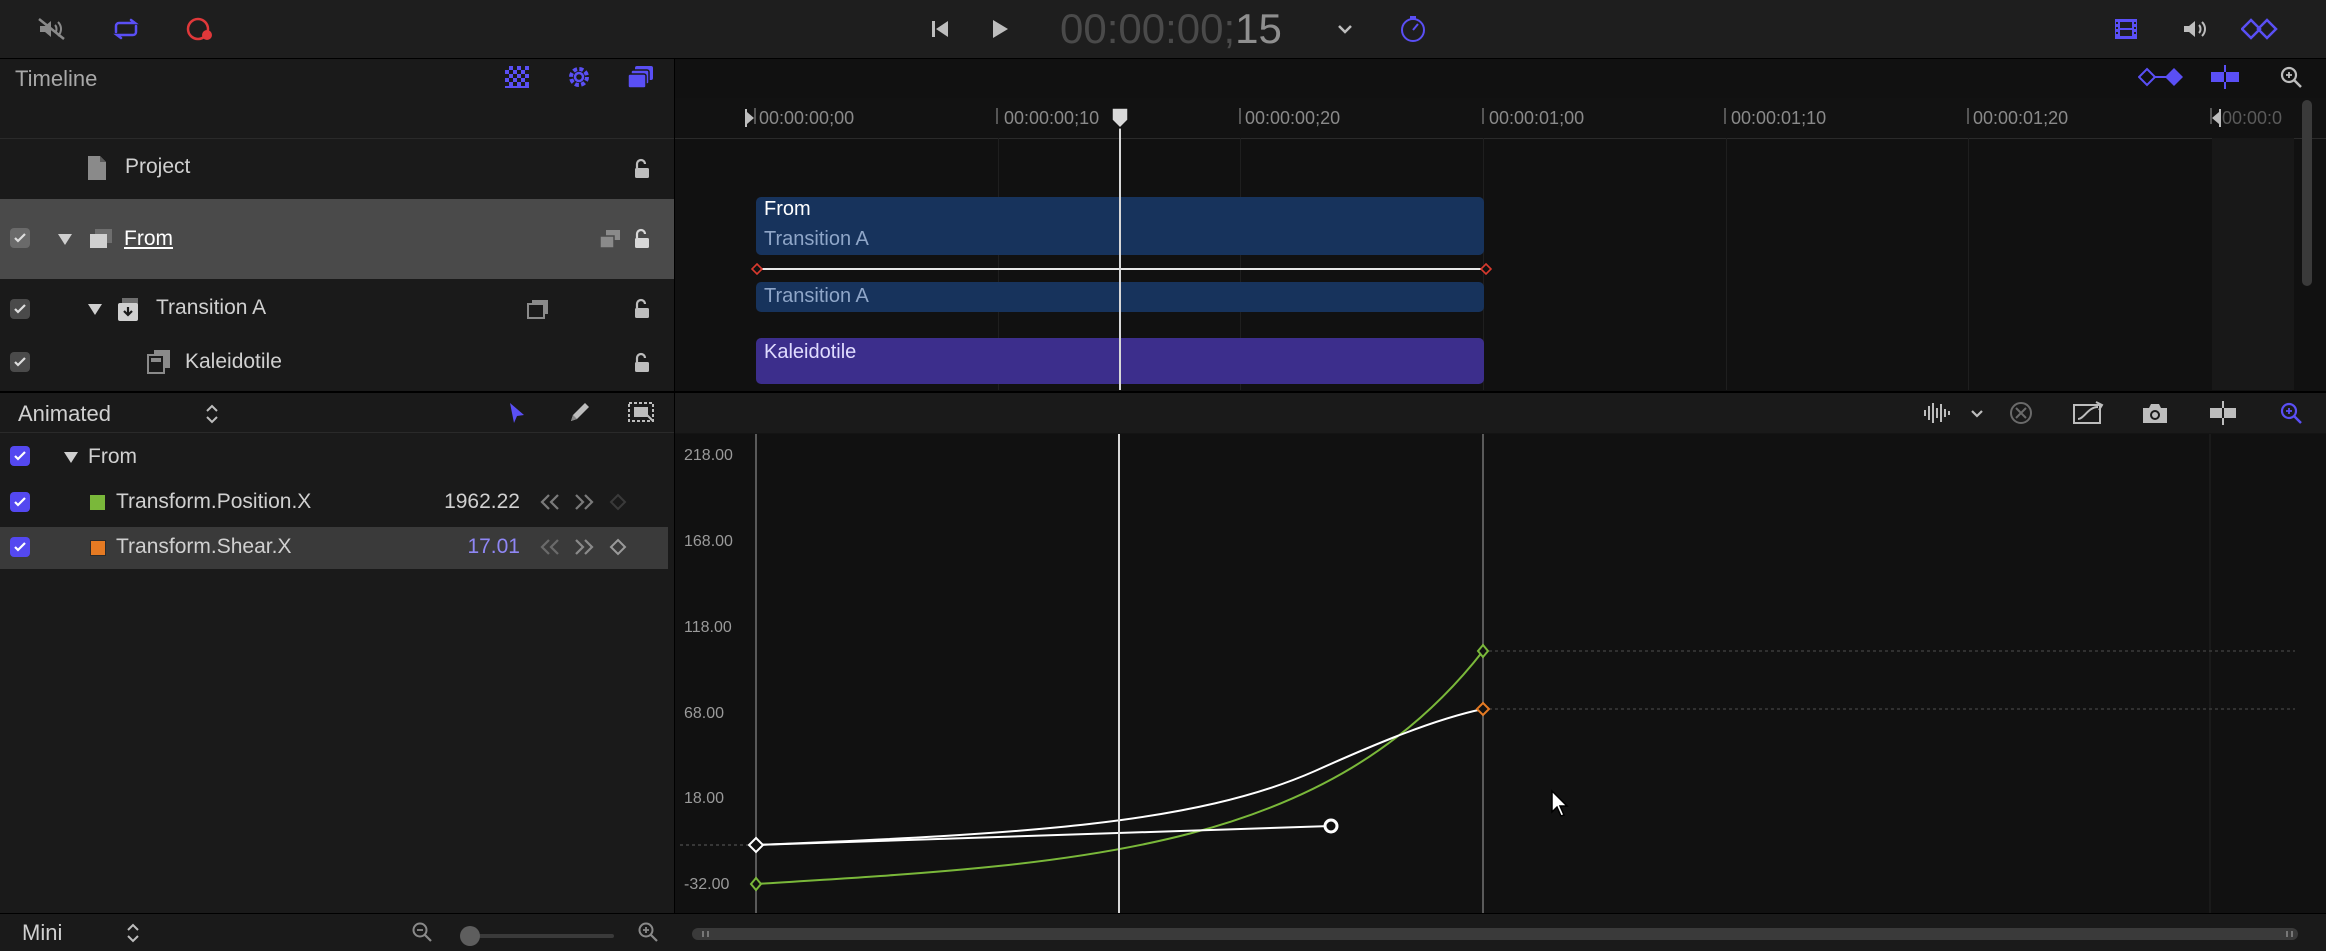  What do you see at coordinates (20, 362) in the screenshot?
I see `layer-kaleidotile-checkbox` at bounding box center [20, 362].